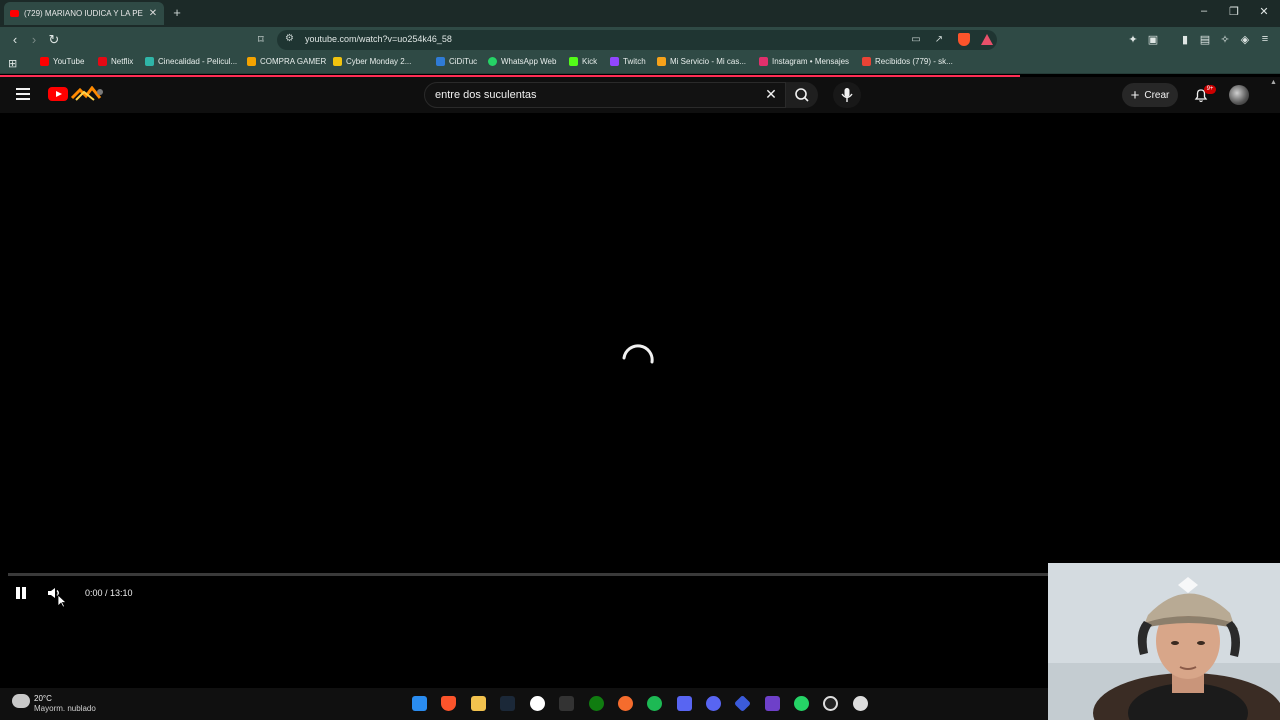 Image resolution: width=1280 pixels, height=720 pixels. Describe the element at coordinates (419, 703) in the screenshot. I see `start-icon` at that location.